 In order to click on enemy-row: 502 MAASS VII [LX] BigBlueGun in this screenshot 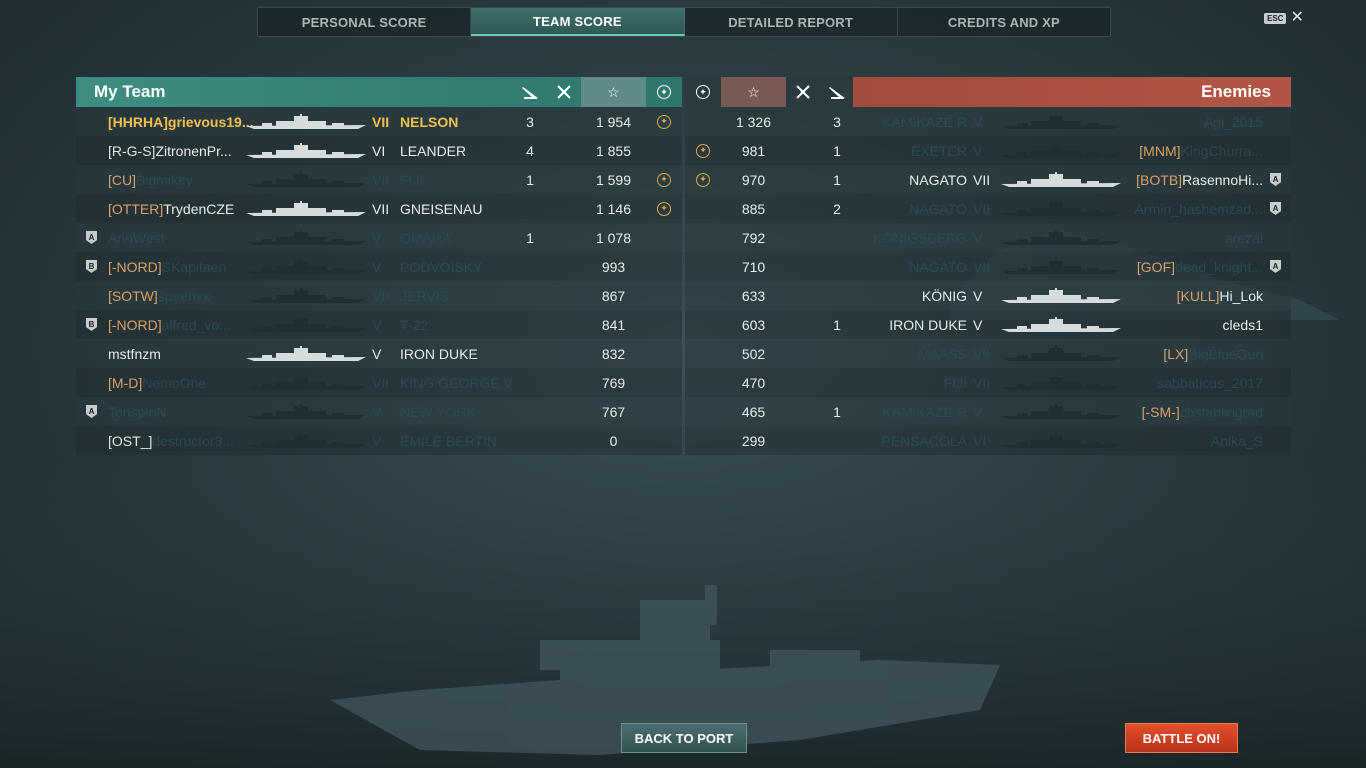, I will do `click(988, 353)`.